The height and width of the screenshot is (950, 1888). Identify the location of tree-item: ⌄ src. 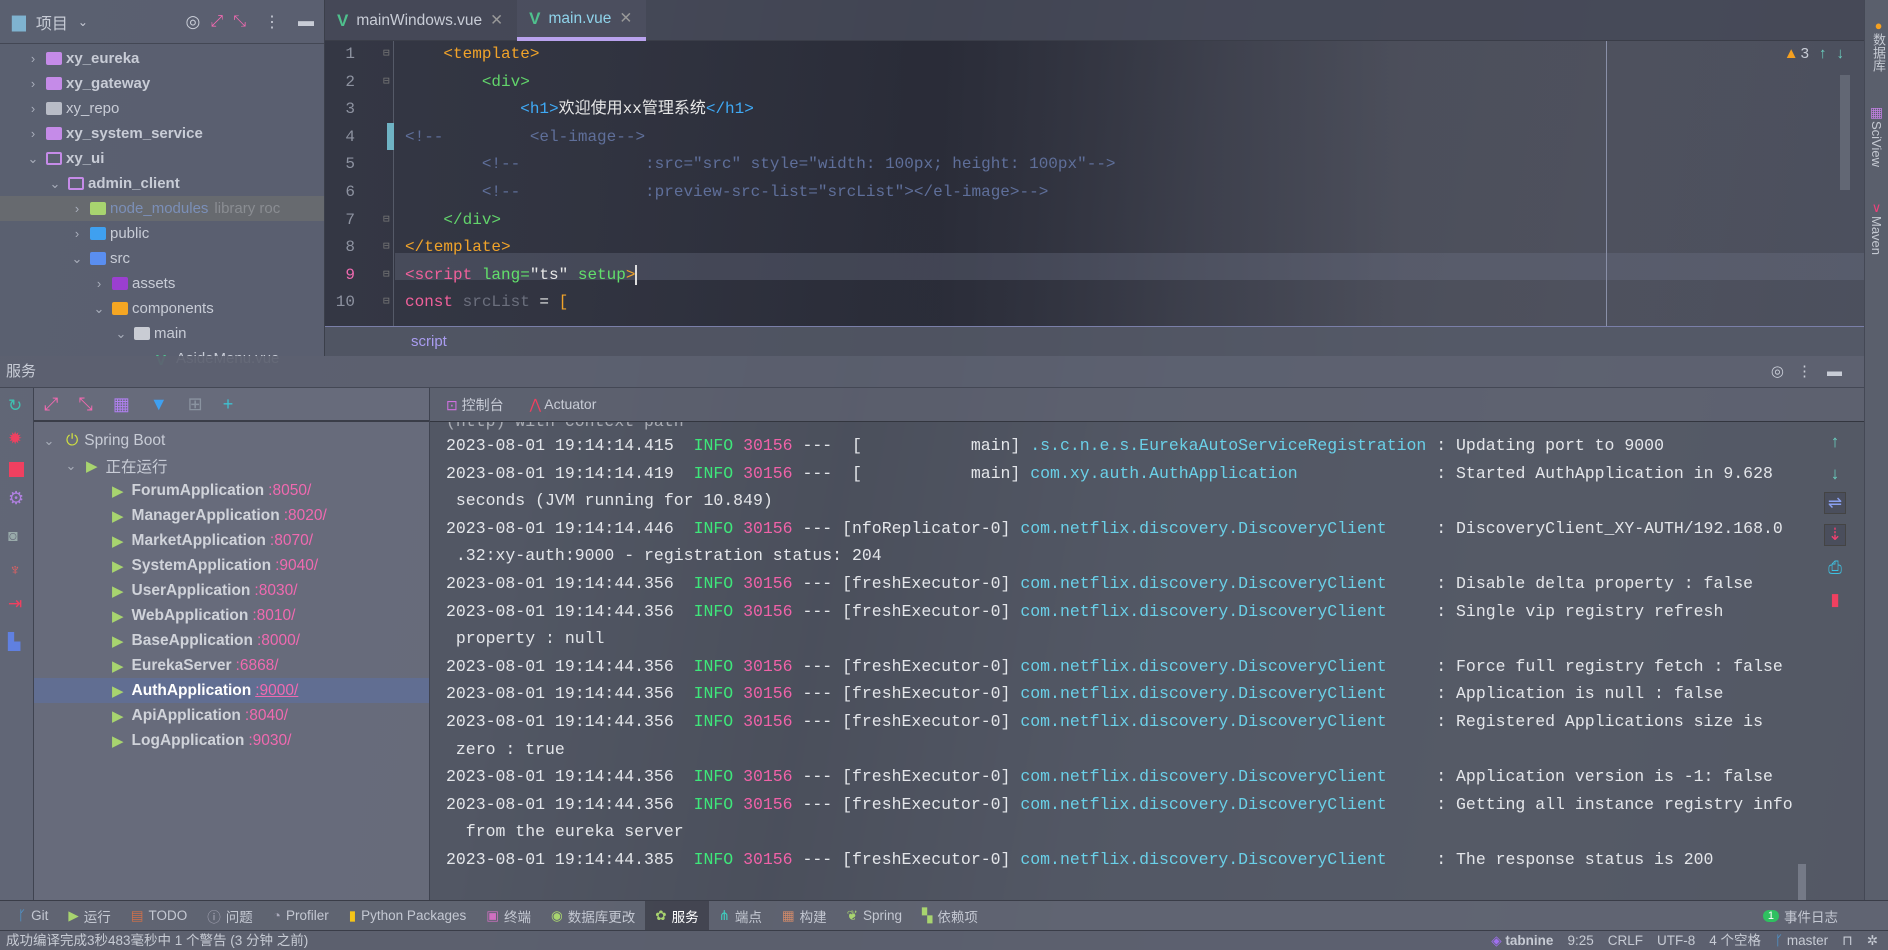
(162, 258).